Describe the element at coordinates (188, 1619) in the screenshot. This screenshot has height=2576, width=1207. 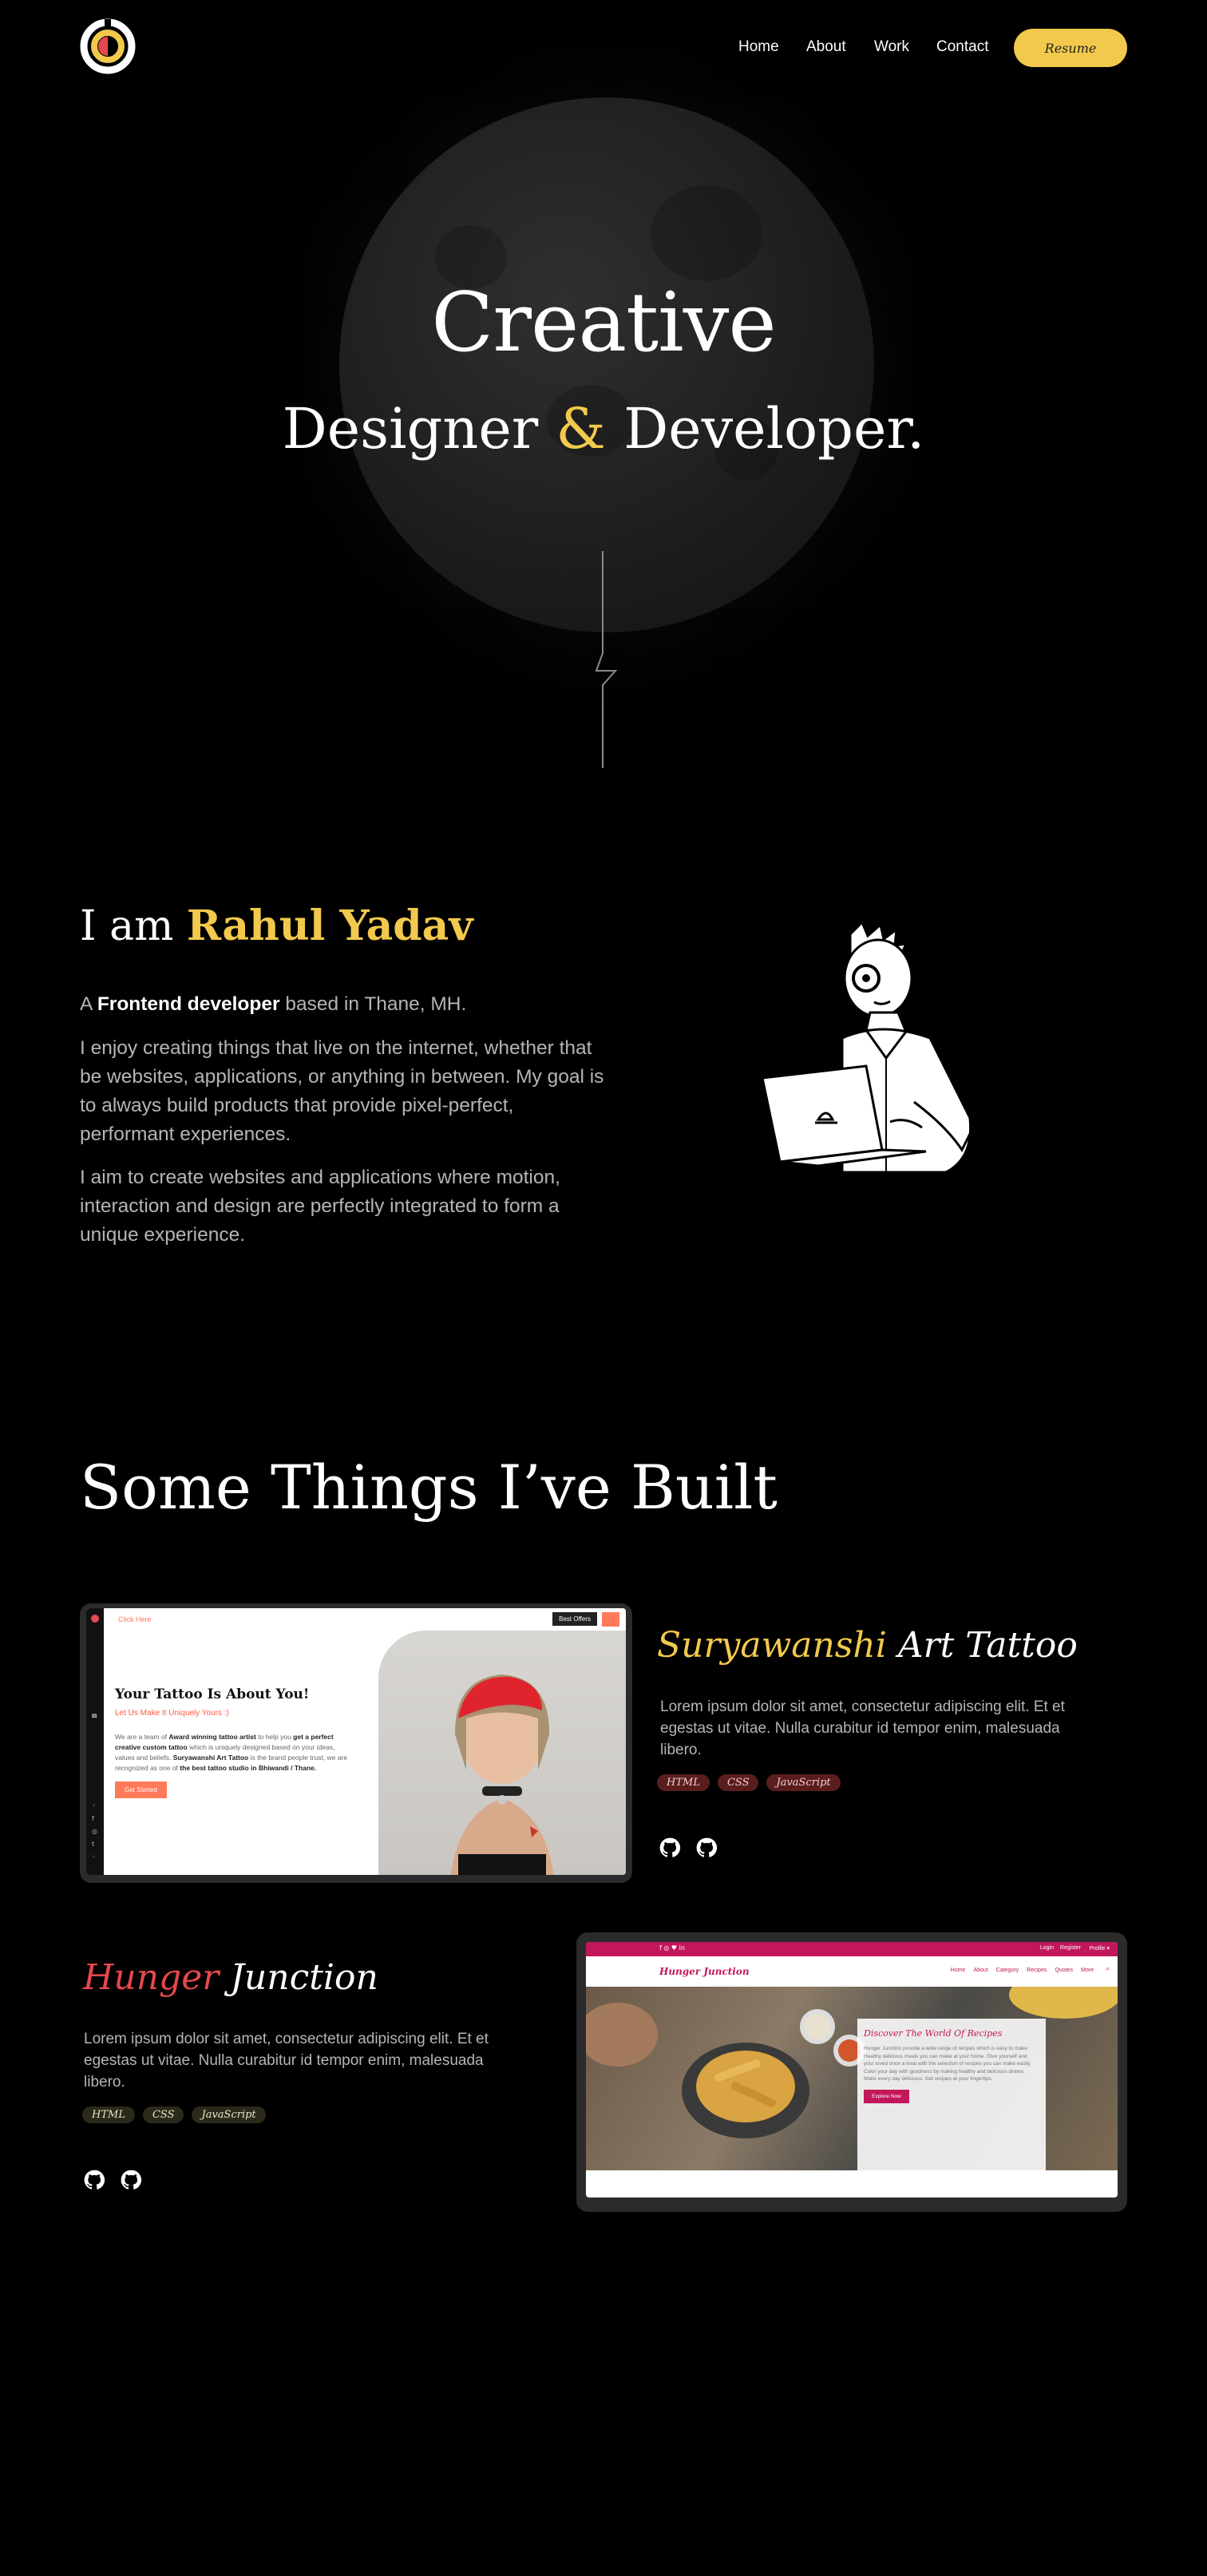
I see `tattoo-top-text: For Free Consultation` at that location.